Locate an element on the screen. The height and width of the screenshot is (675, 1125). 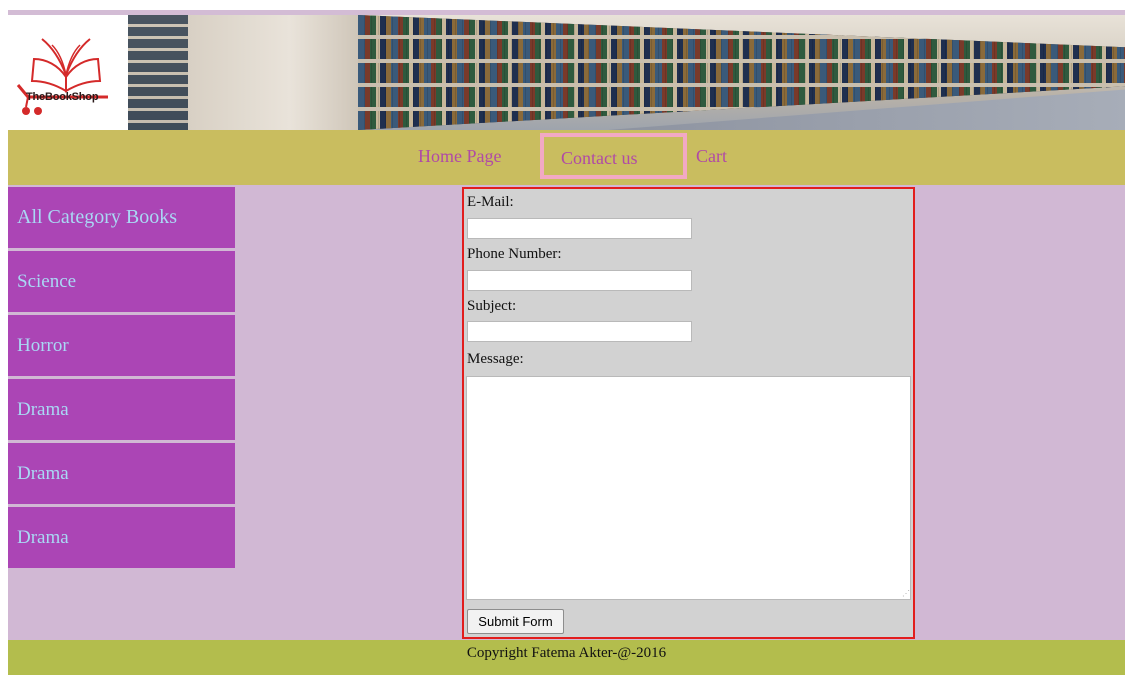
phone-number-label: Phone Number: is located at coordinates (514, 254).